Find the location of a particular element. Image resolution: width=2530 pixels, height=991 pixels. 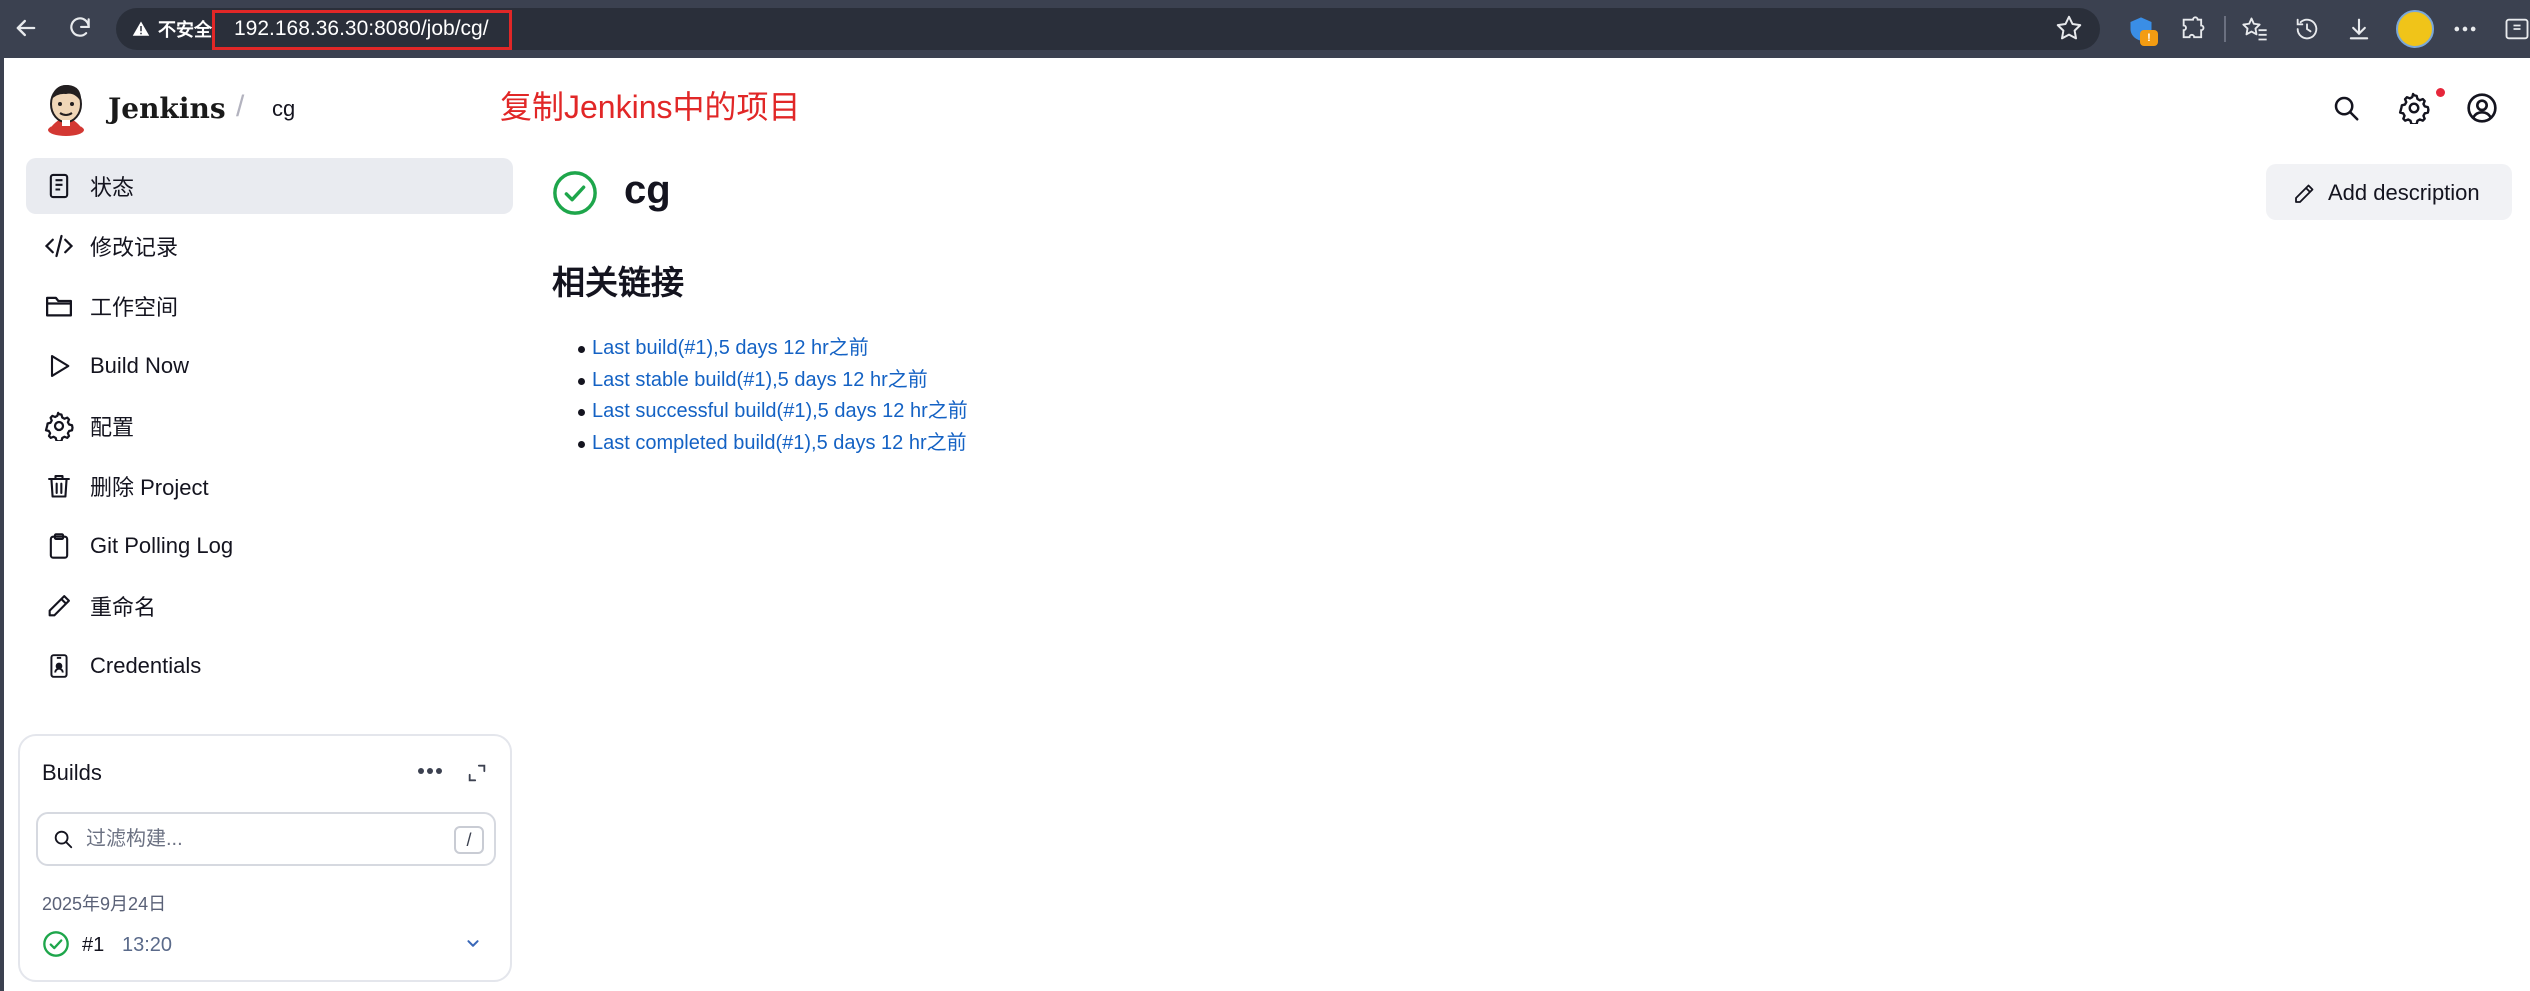

jenkins-logo-icon is located at coordinates (66, 108).